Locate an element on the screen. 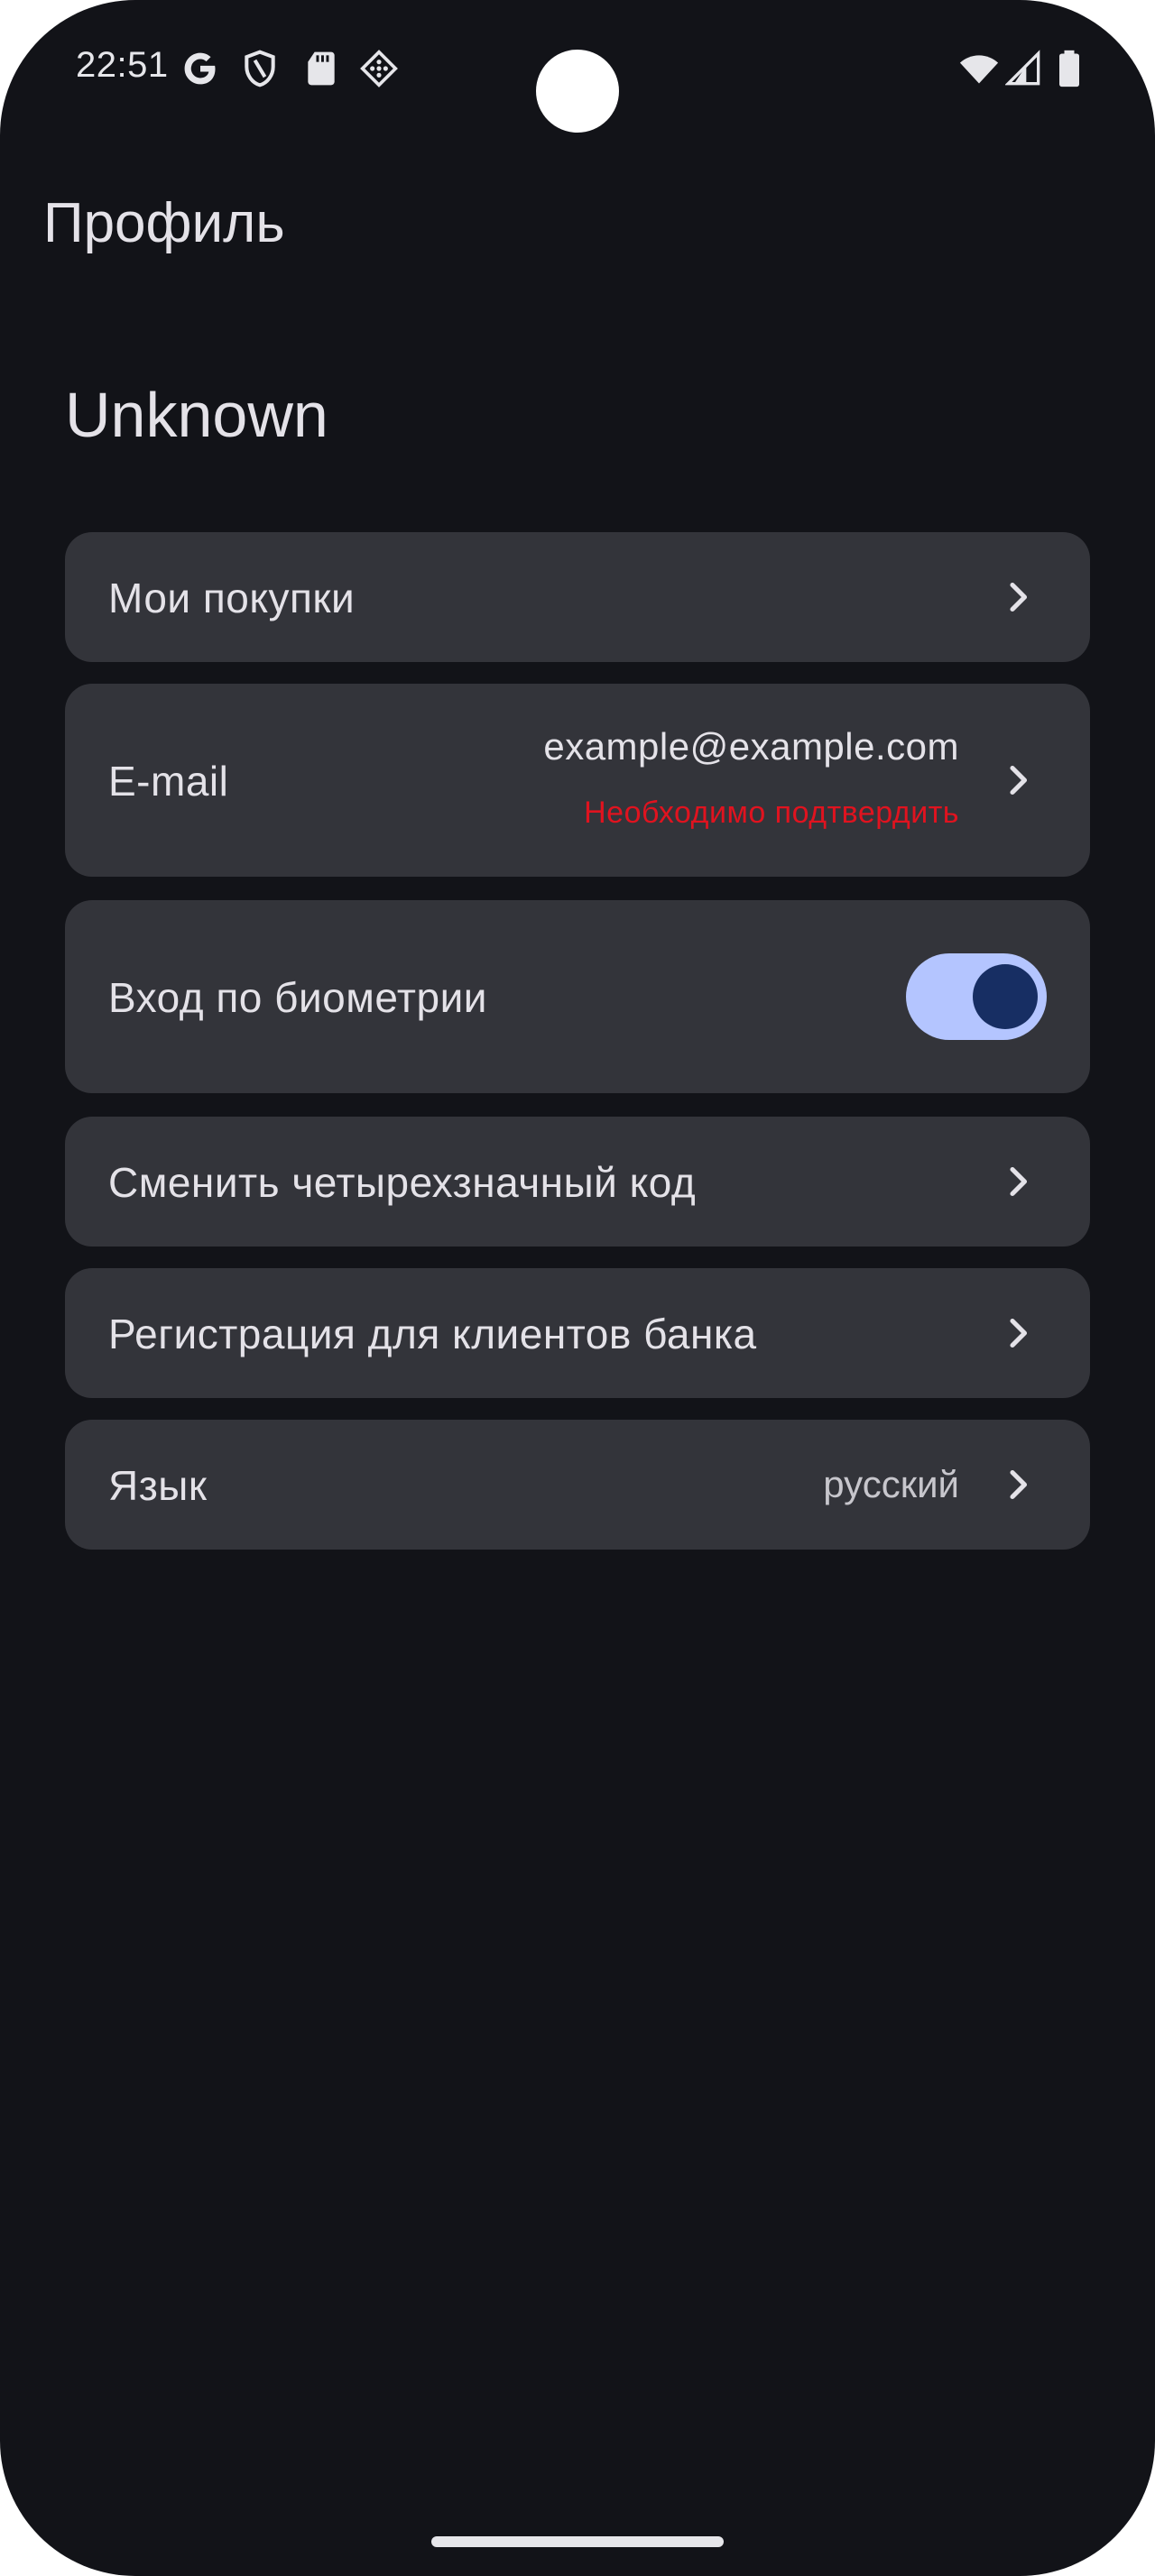 Image resolution: width=1155 pixels, height=2576 pixels. shield-icon is located at coordinates (260, 68).